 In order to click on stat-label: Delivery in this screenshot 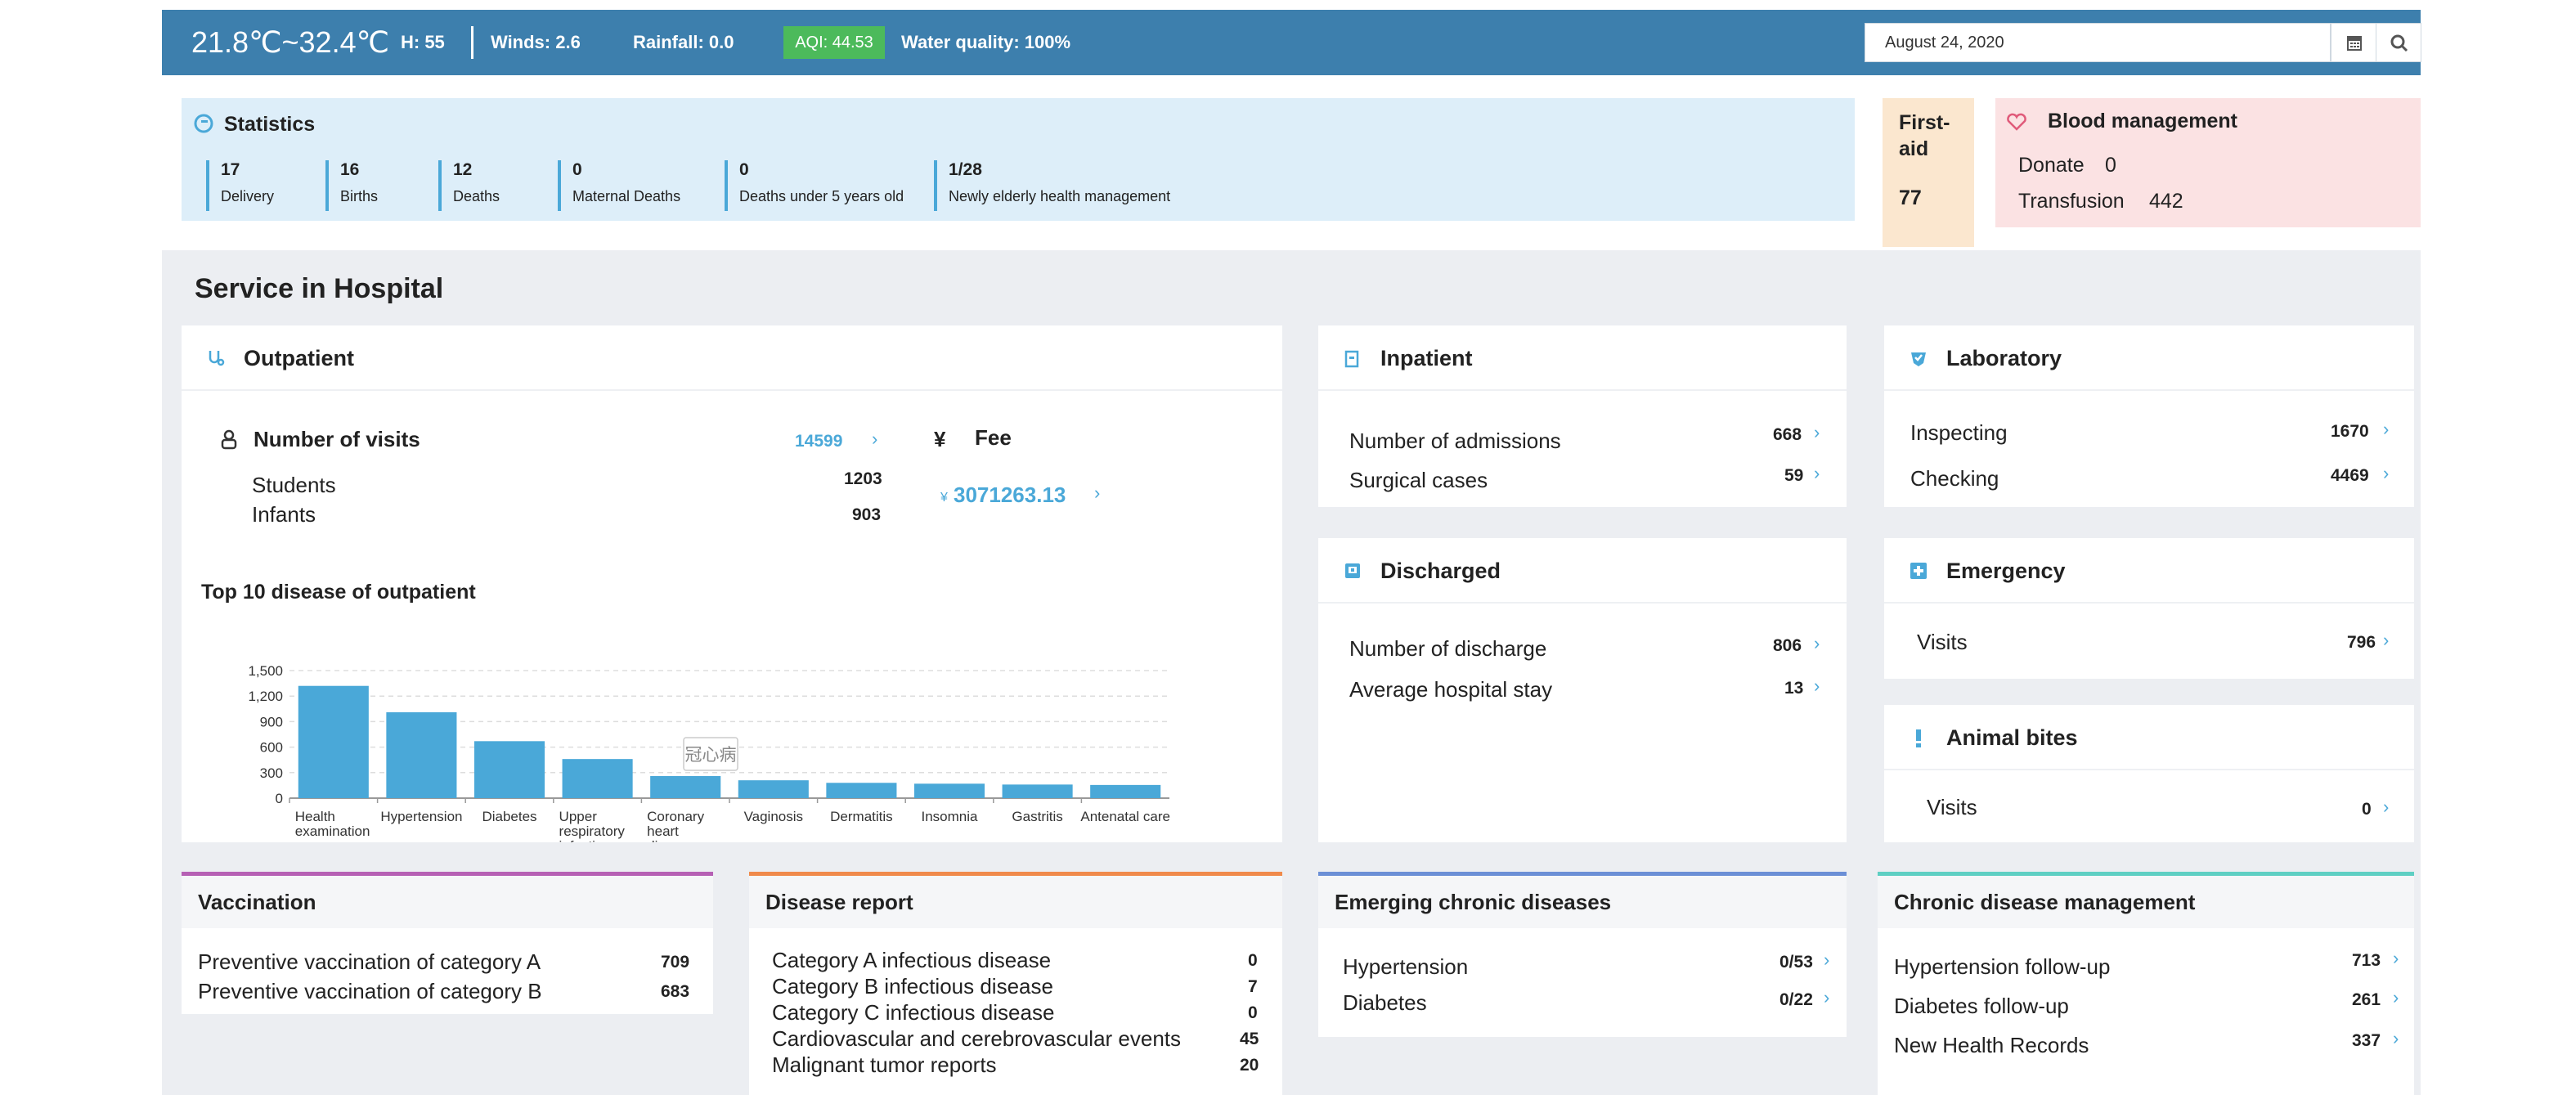, I will do `click(248, 196)`.